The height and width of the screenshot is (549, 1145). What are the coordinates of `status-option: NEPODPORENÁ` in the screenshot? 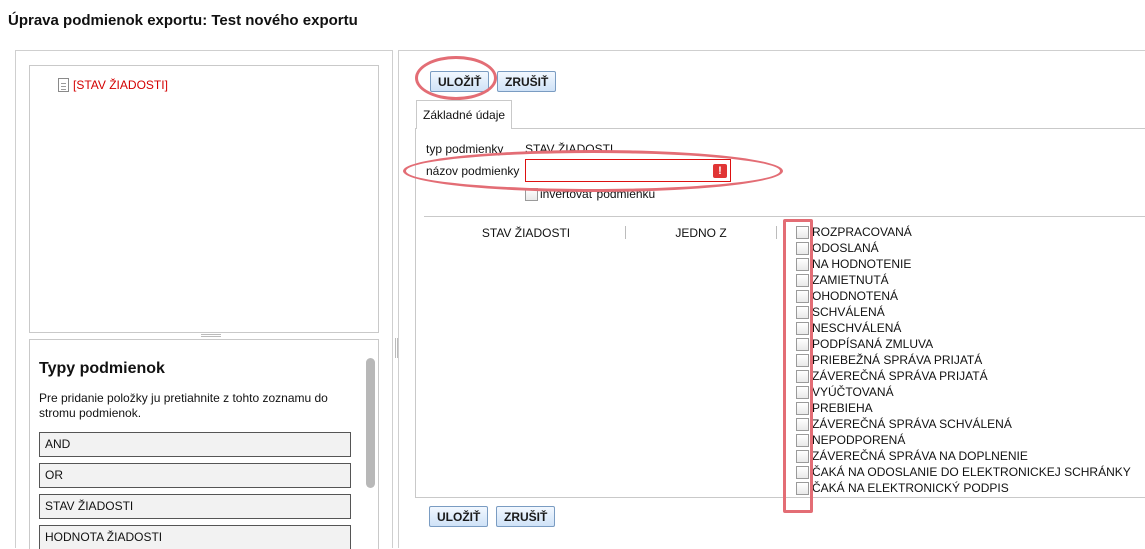 It's located at (963, 440).